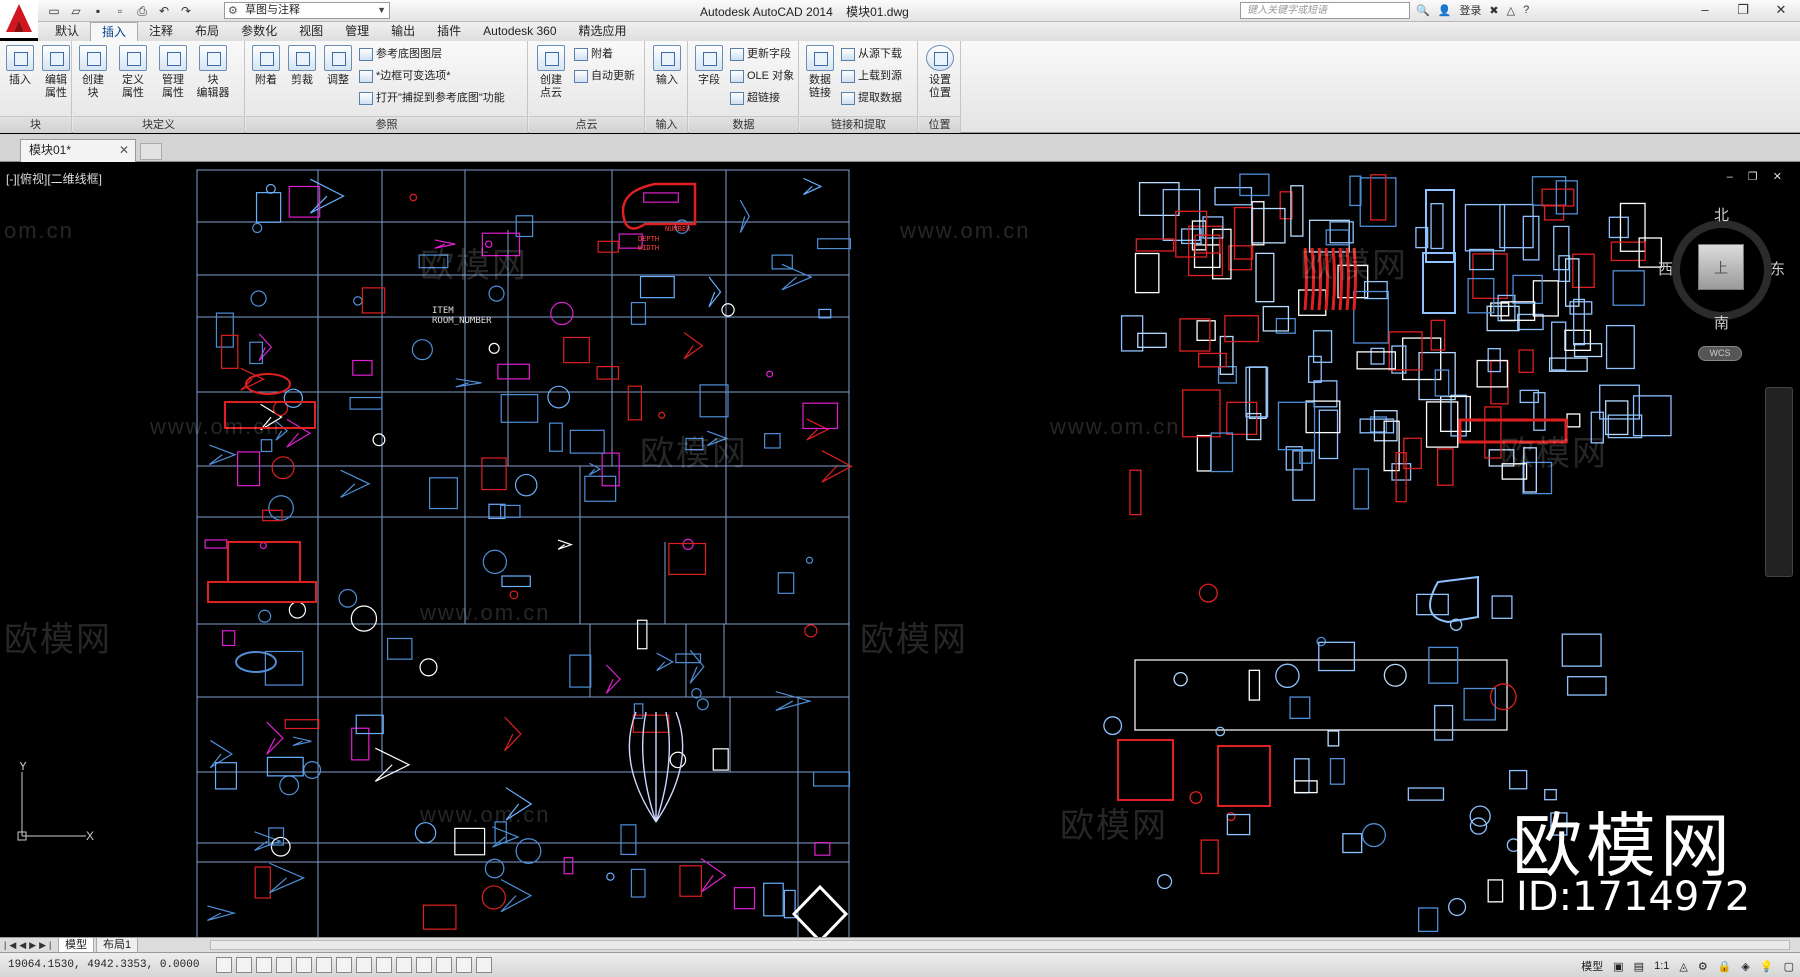 Image resolution: width=1800 pixels, height=977 pixels. What do you see at coordinates (1661, 966) in the screenshot?
I see `annotation-scale: 1:1` at bounding box center [1661, 966].